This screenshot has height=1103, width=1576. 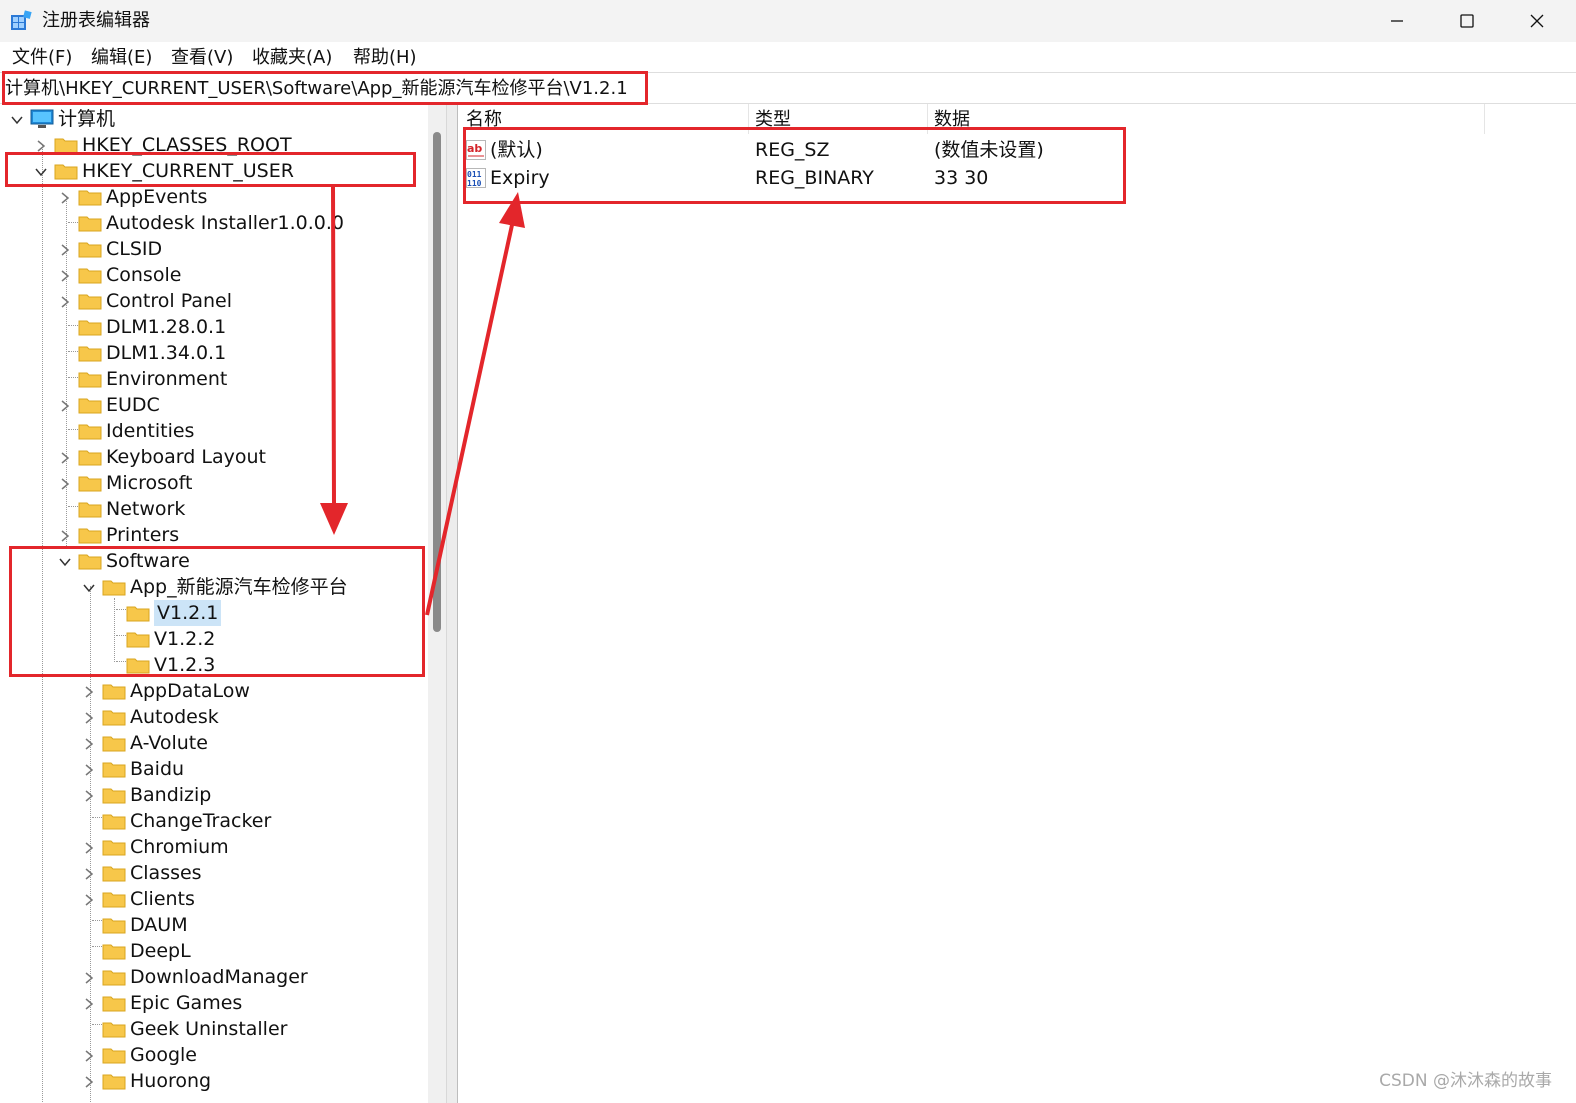 What do you see at coordinates (171, 1081) in the screenshot?
I see `tree-item-label: Huorong` at bounding box center [171, 1081].